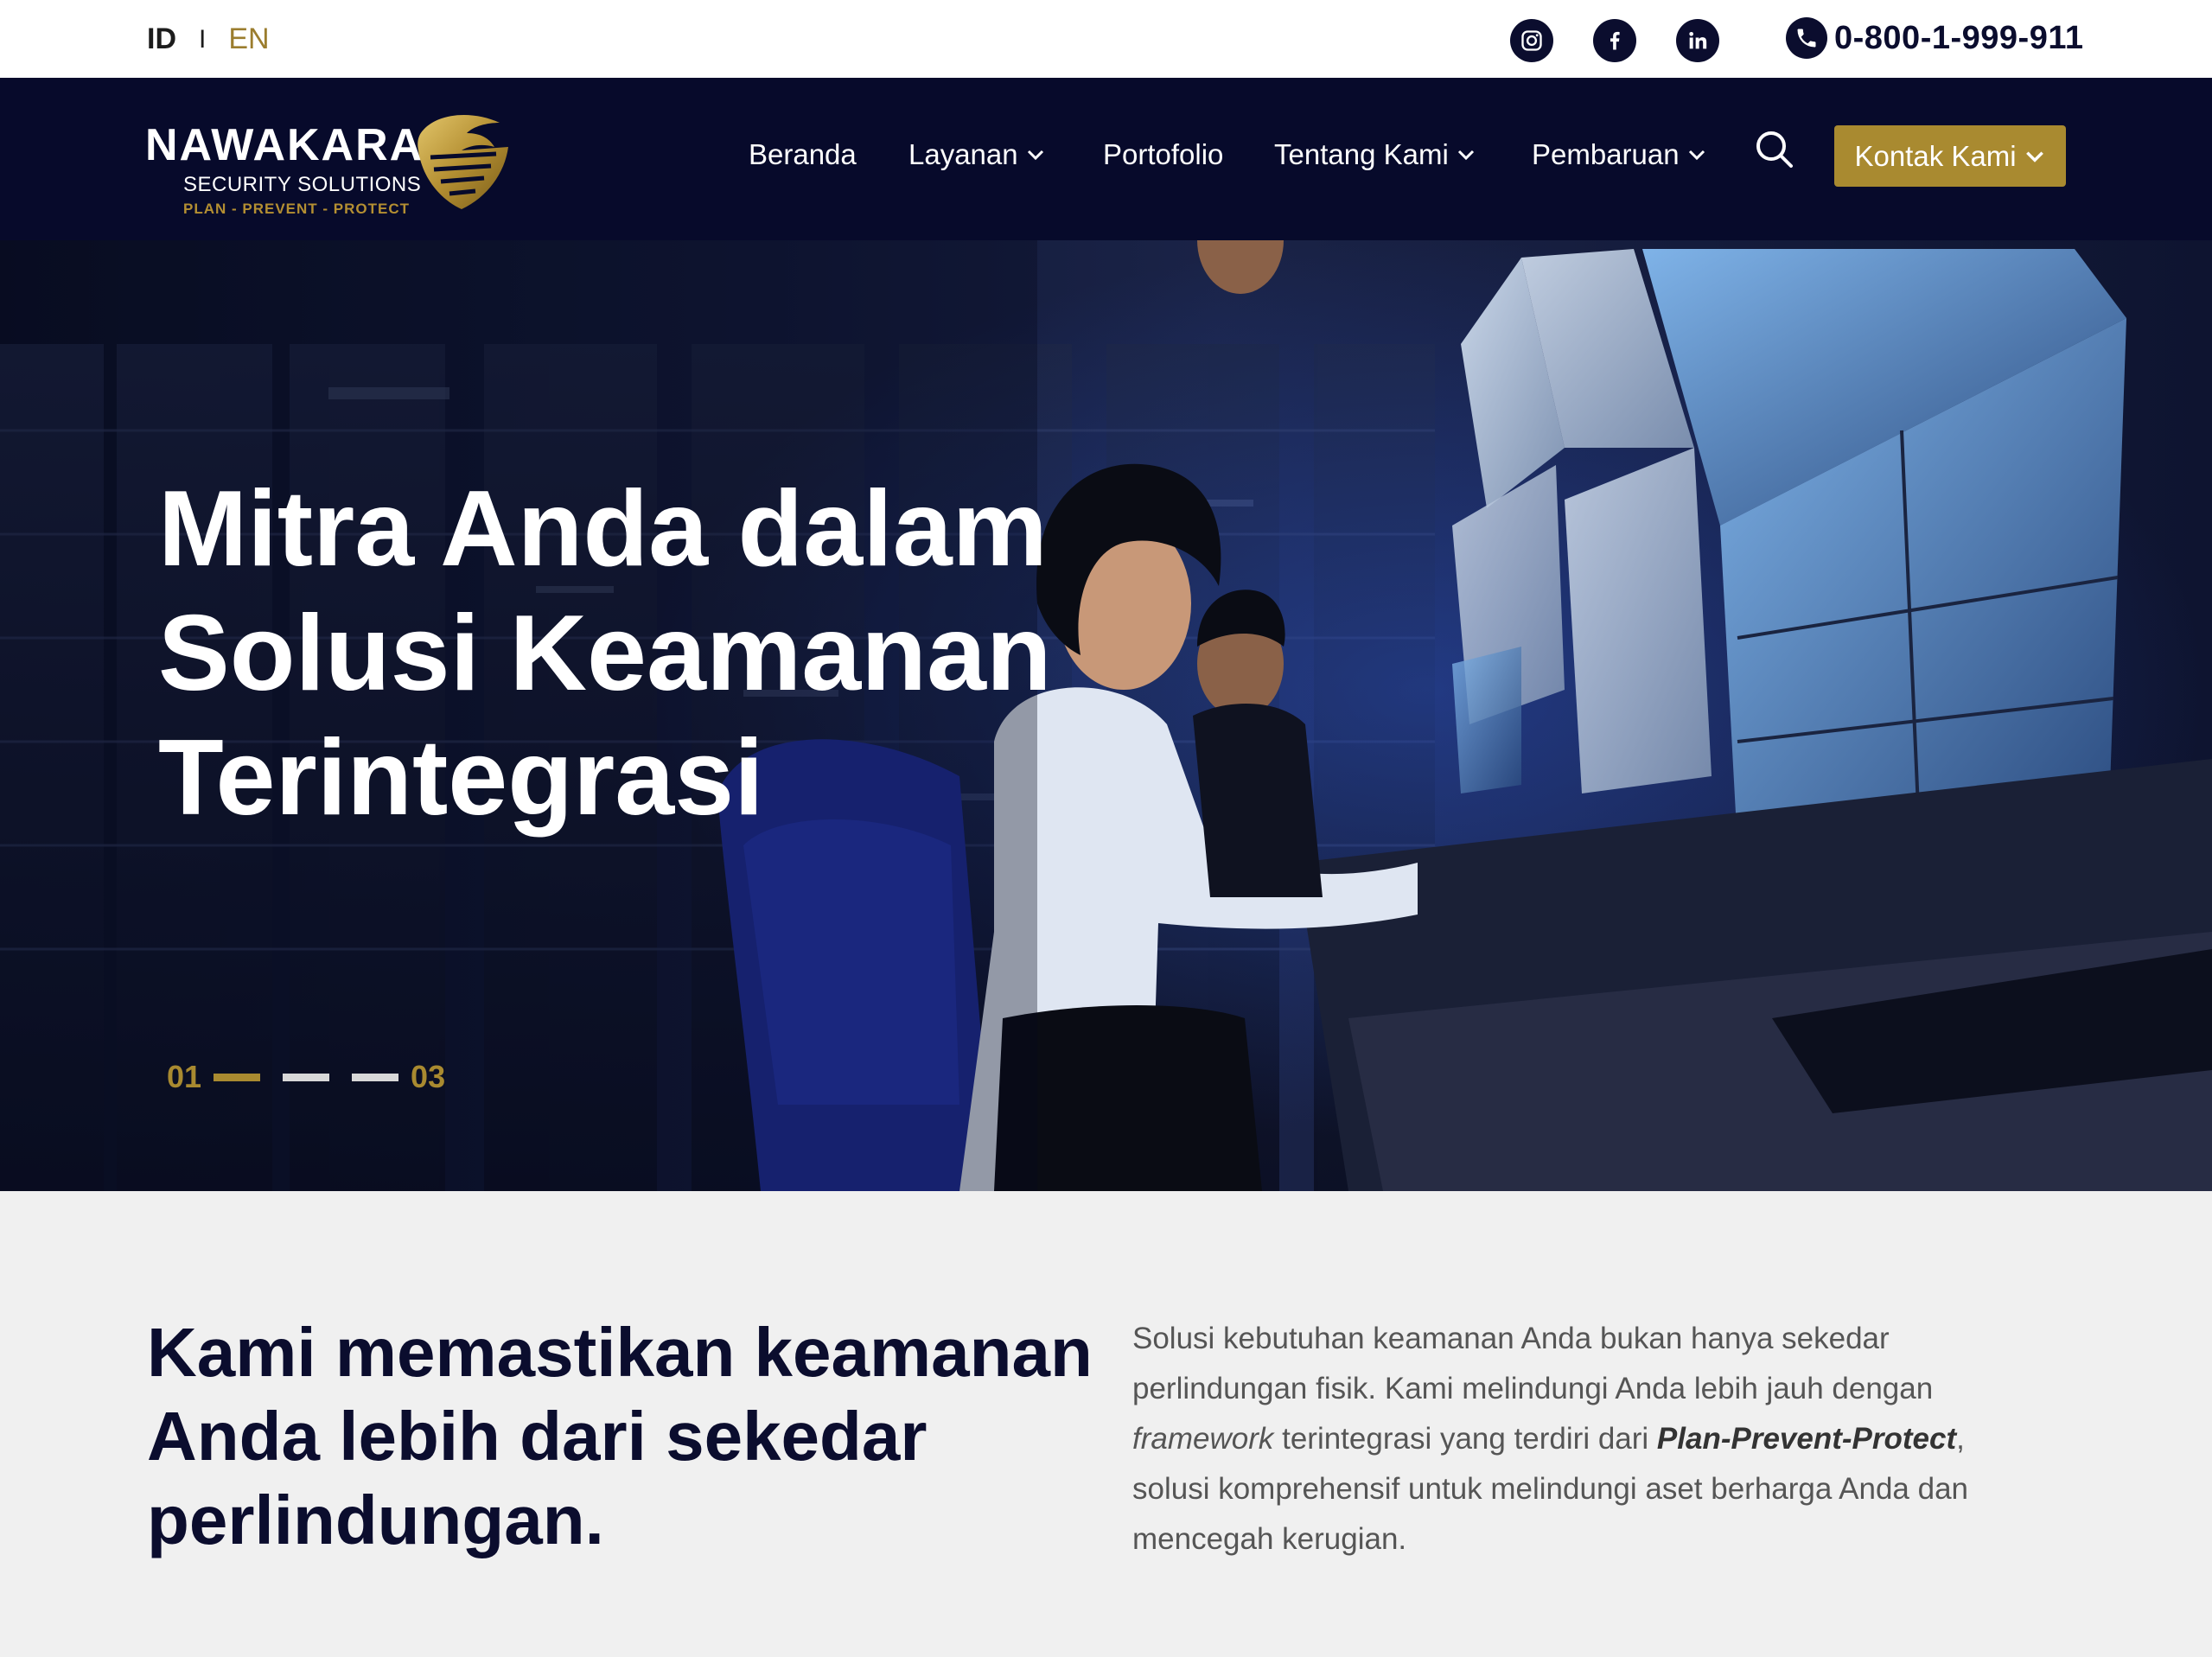 The width and height of the screenshot is (2212, 1657). I want to click on contact-us-label: Kontak Kami, so click(1935, 155).